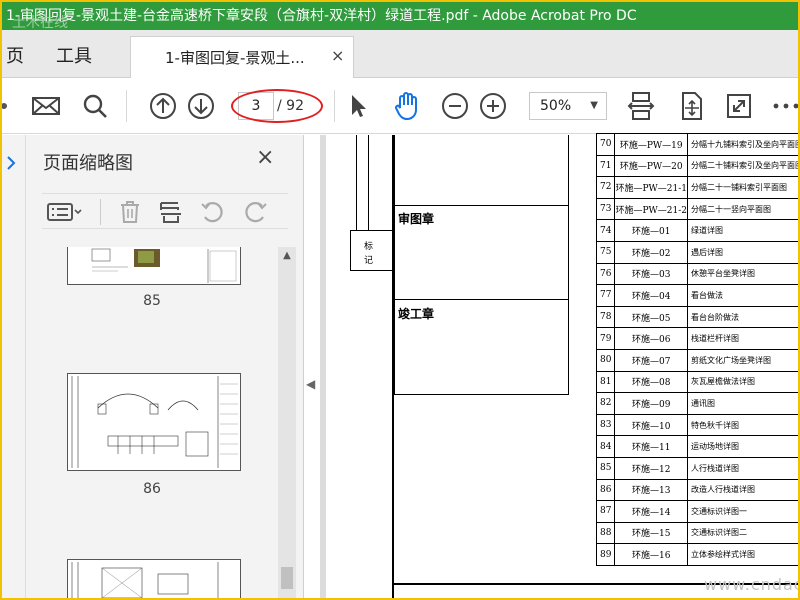 The width and height of the screenshot is (800, 600). Describe the element at coordinates (651, 511) in the screenshot. I see `drawing-code: 环施—14` at that location.